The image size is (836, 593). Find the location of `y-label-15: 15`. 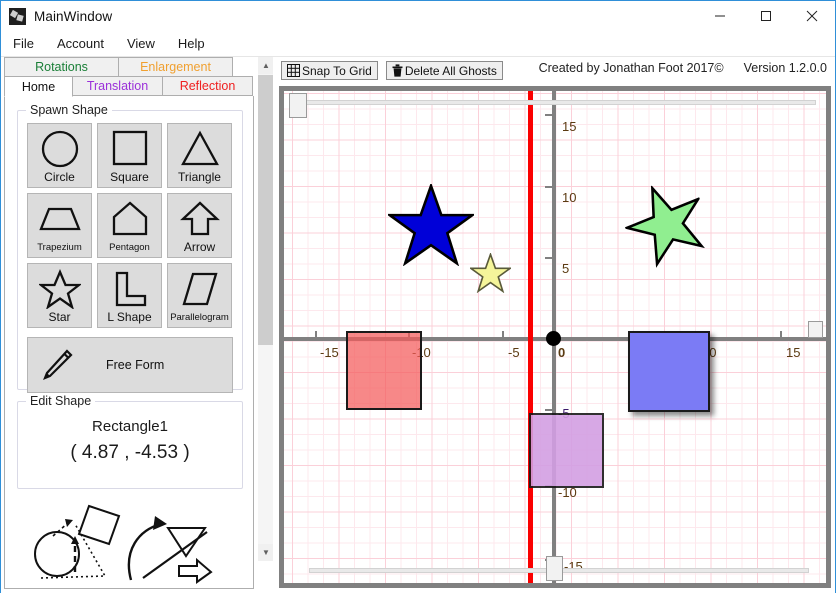

y-label-15: 15 is located at coordinates (569, 126).